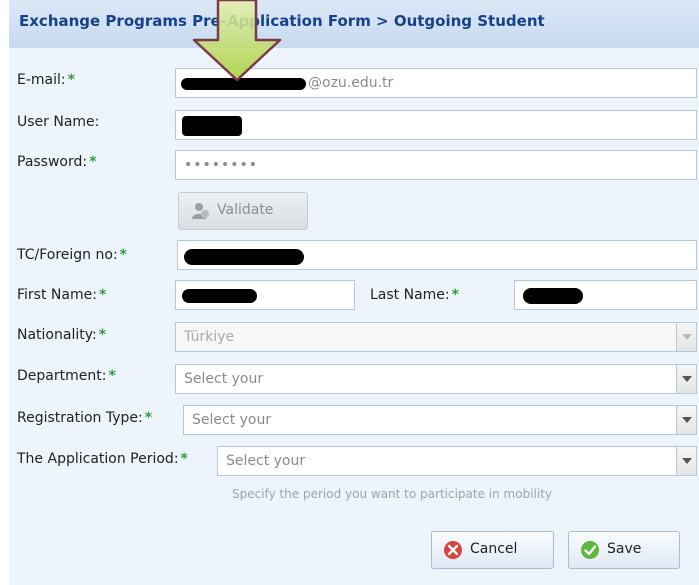  Describe the element at coordinates (237, 41) in the screenshot. I see `down-arrow-icon` at that location.